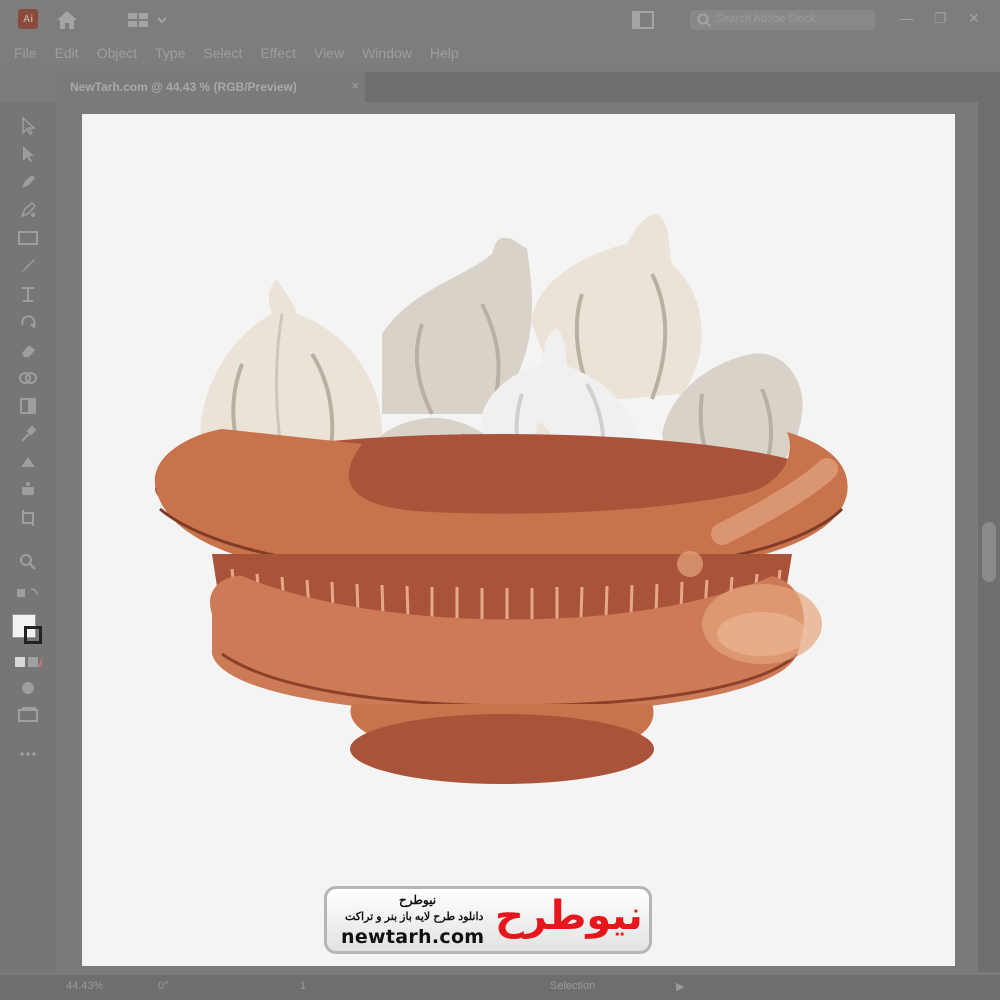 This screenshot has height=1000, width=1000. I want to click on stroke-color-swatch, so click(33, 635).